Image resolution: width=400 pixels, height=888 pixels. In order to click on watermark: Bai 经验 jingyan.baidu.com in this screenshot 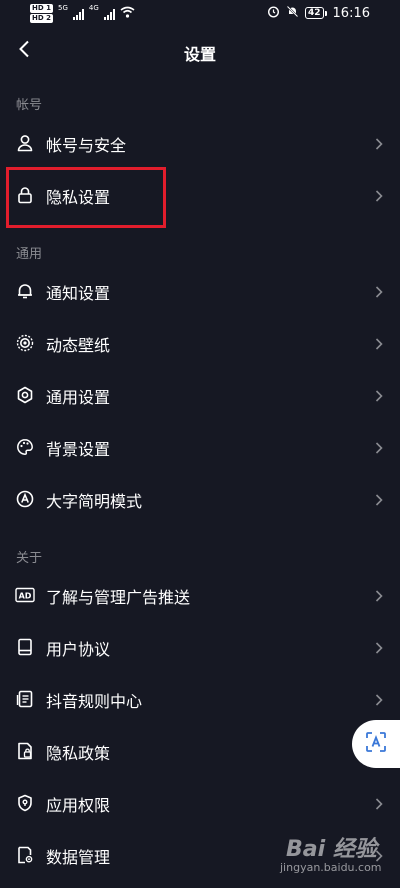, I will do `click(331, 855)`.